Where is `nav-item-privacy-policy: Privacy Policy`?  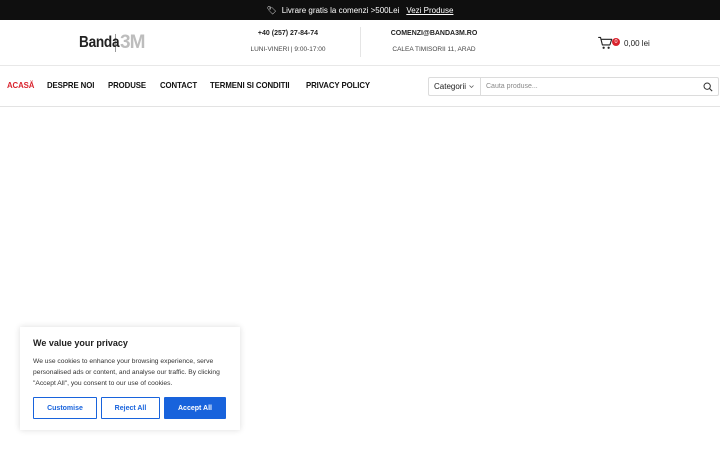
nav-item-privacy-policy: Privacy Policy is located at coordinates (338, 85).